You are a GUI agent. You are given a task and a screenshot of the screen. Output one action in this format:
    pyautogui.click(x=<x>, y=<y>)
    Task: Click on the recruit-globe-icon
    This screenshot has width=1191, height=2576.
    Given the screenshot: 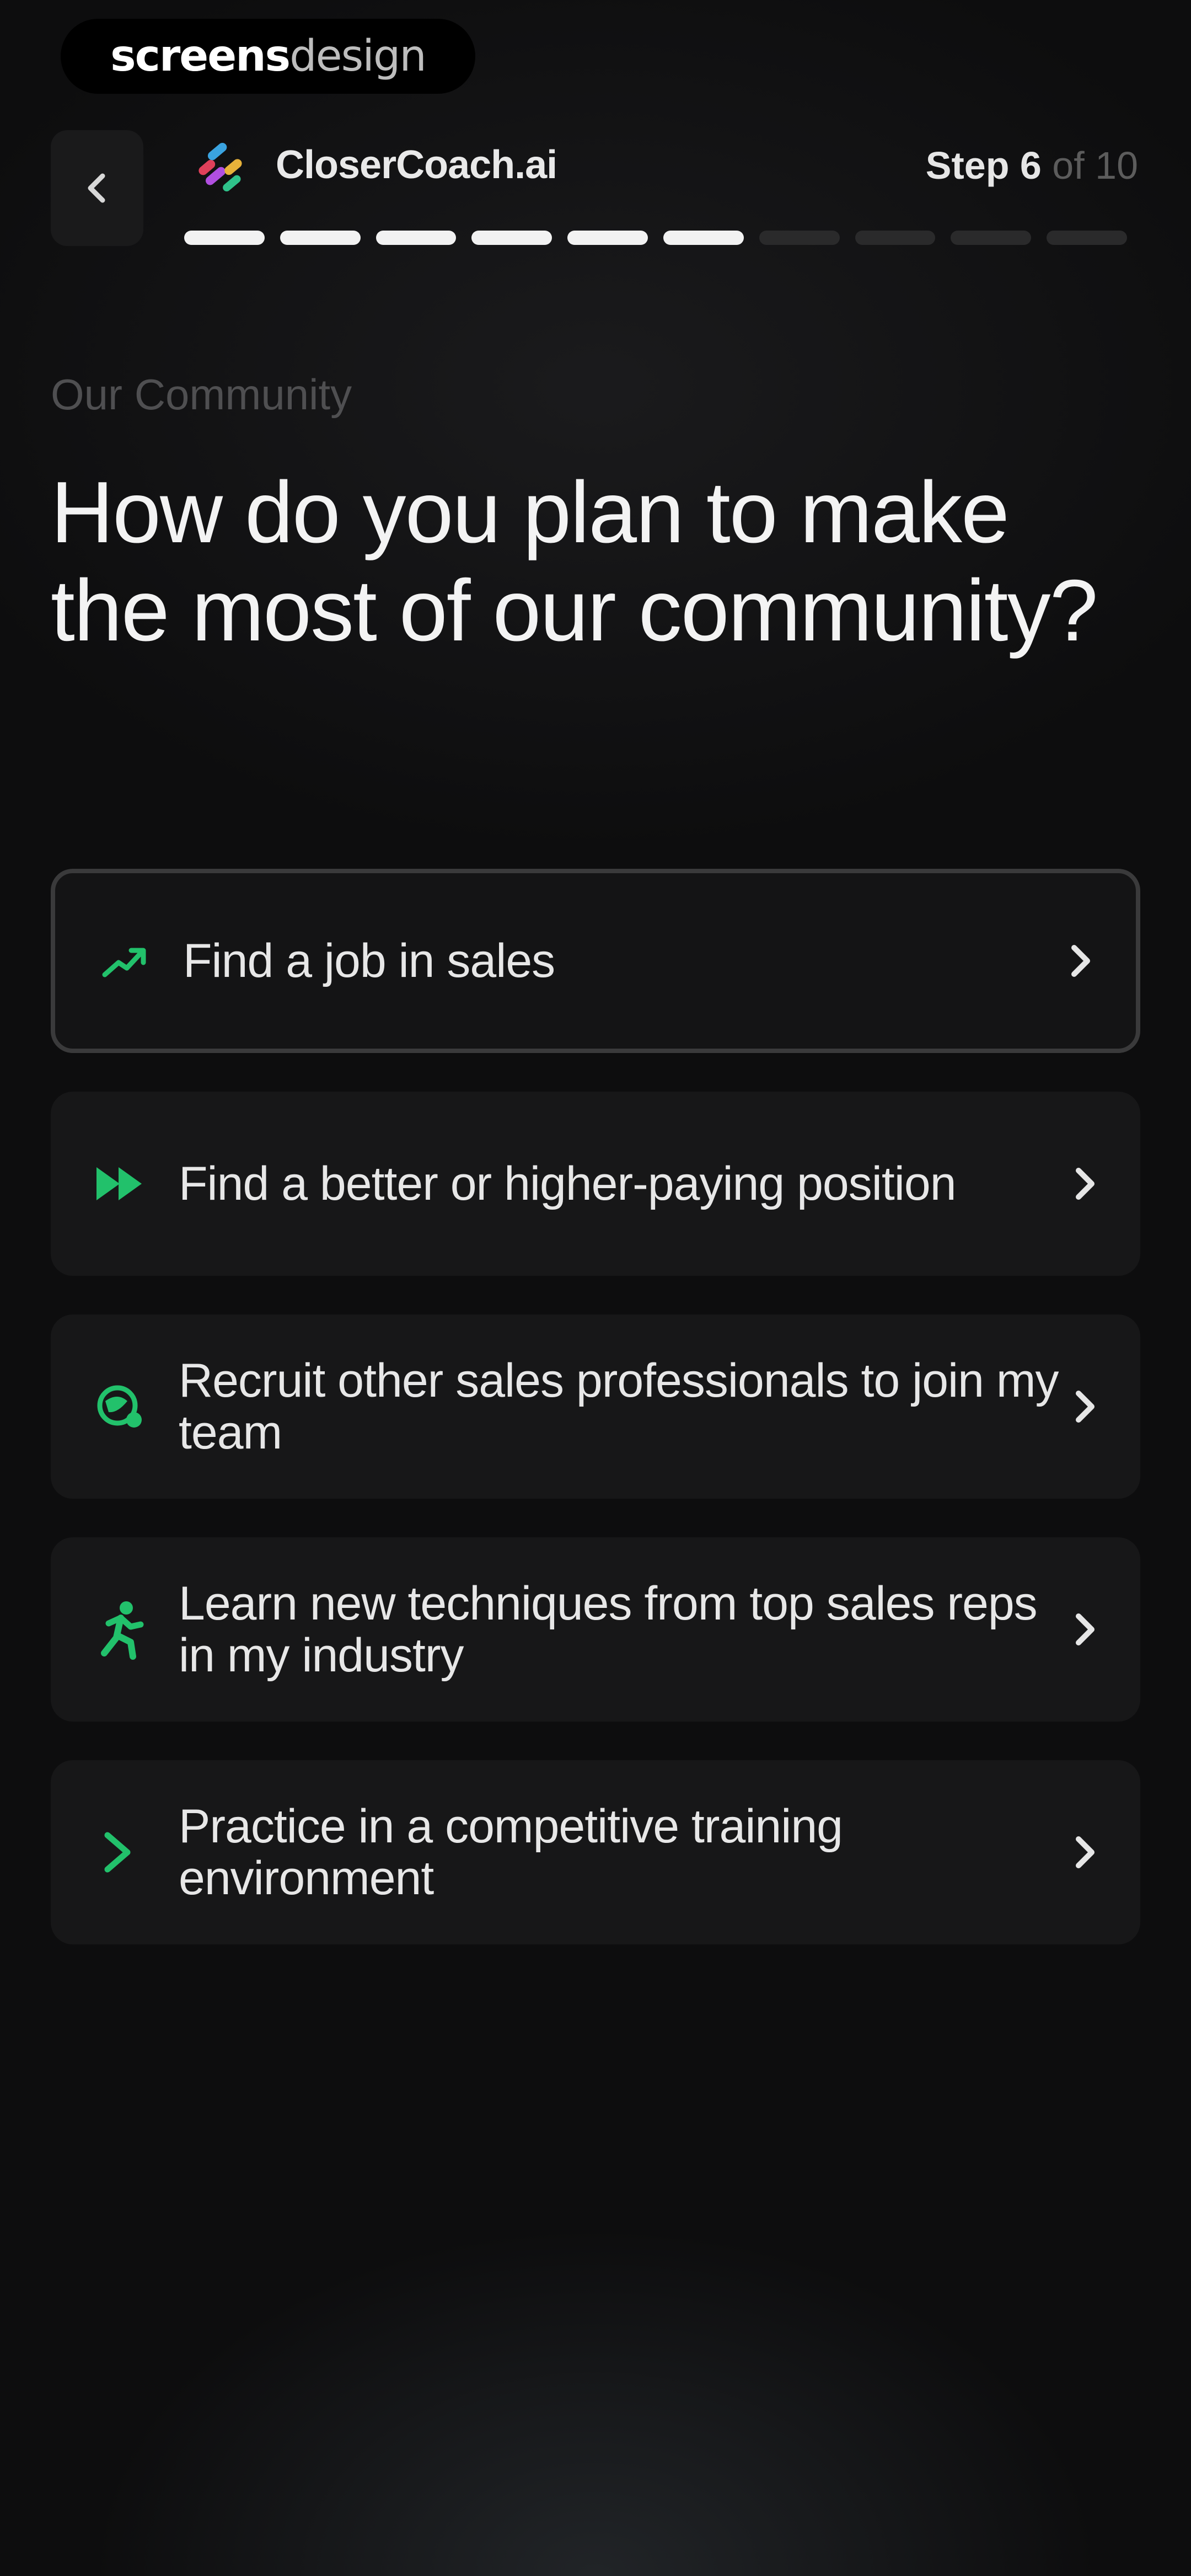 What is the action you would take?
    pyautogui.click(x=119, y=1406)
    